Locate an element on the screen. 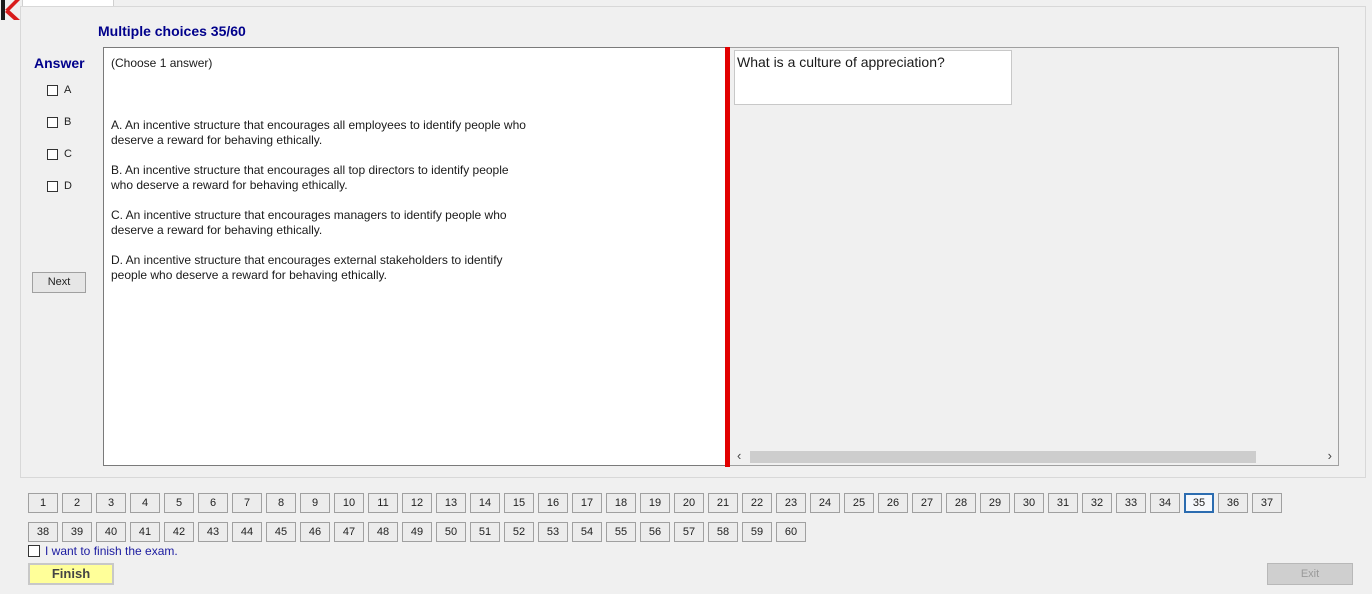 Image resolution: width=1372 pixels, height=594 pixels. question-nav-button-16: 16 is located at coordinates (553, 503).